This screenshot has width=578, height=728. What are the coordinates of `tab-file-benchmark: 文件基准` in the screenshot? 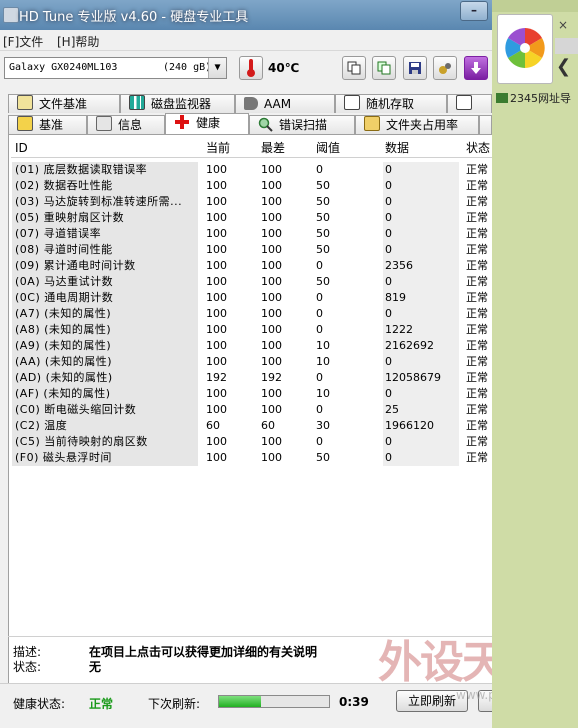 It's located at (64, 103).